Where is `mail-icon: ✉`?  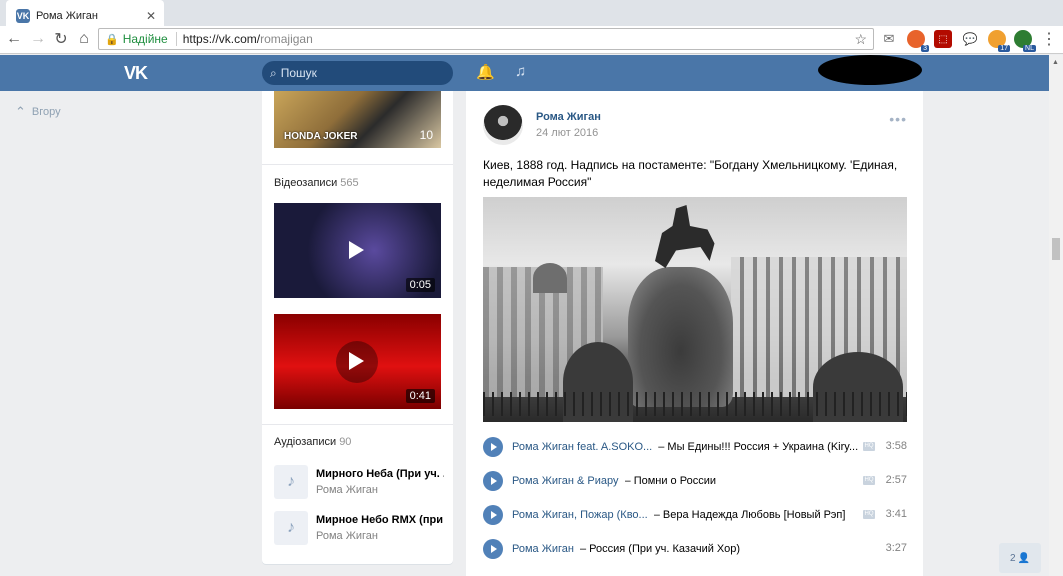 mail-icon: ✉ is located at coordinates (889, 39).